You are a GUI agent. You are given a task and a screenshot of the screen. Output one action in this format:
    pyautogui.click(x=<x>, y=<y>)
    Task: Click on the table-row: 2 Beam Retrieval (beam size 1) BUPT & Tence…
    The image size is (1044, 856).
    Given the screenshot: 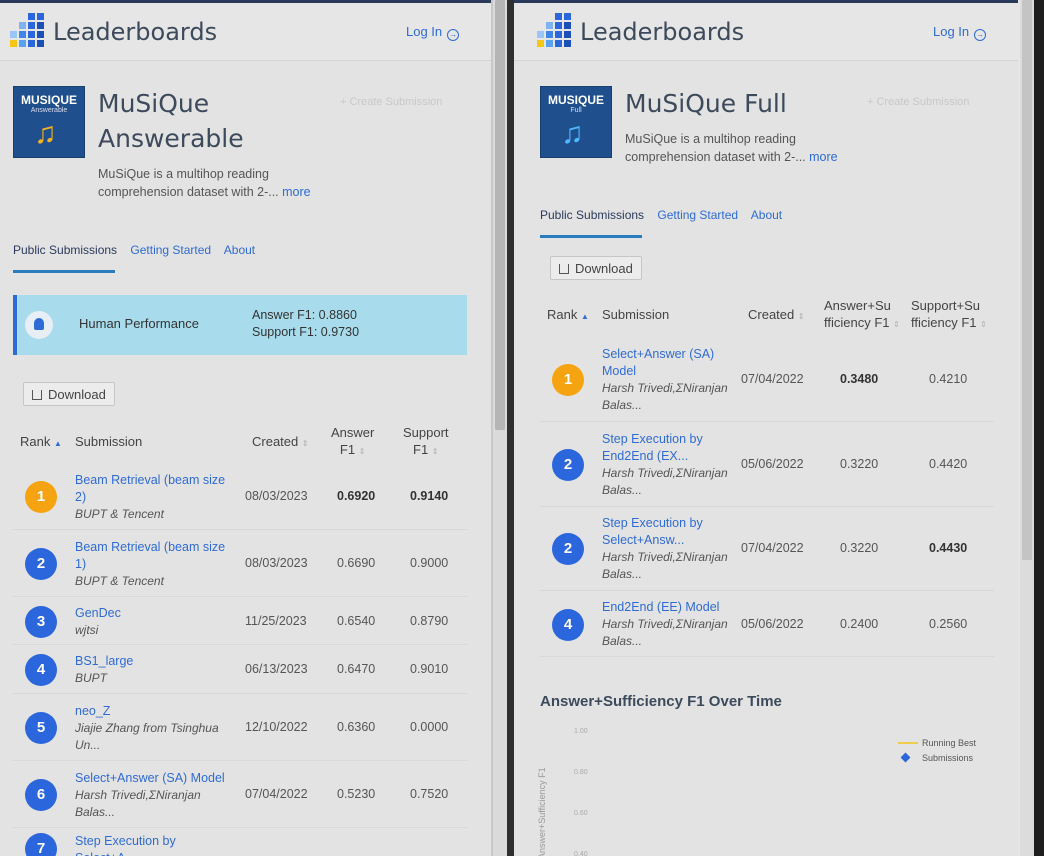 What is the action you would take?
    pyautogui.click(x=240, y=564)
    